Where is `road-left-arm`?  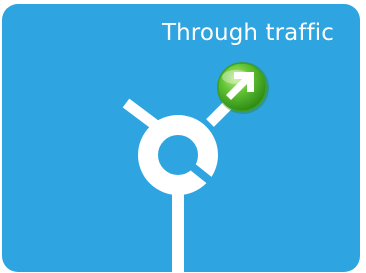
road-left-arm is located at coordinates (142, 115).